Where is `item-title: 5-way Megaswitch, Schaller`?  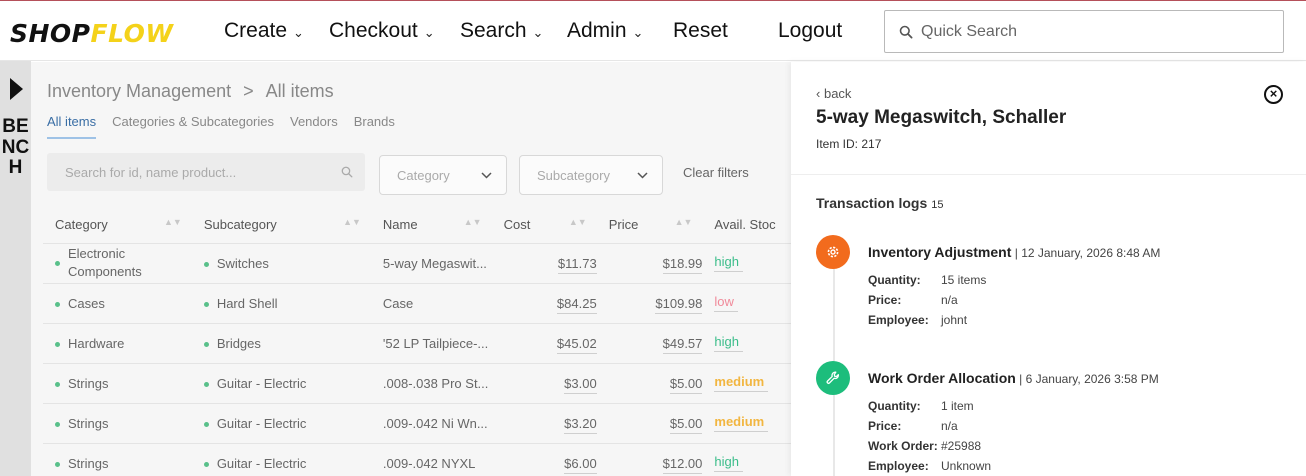 item-title: 5-way Megaswitch, Schaller is located at coordinates (941, 117).